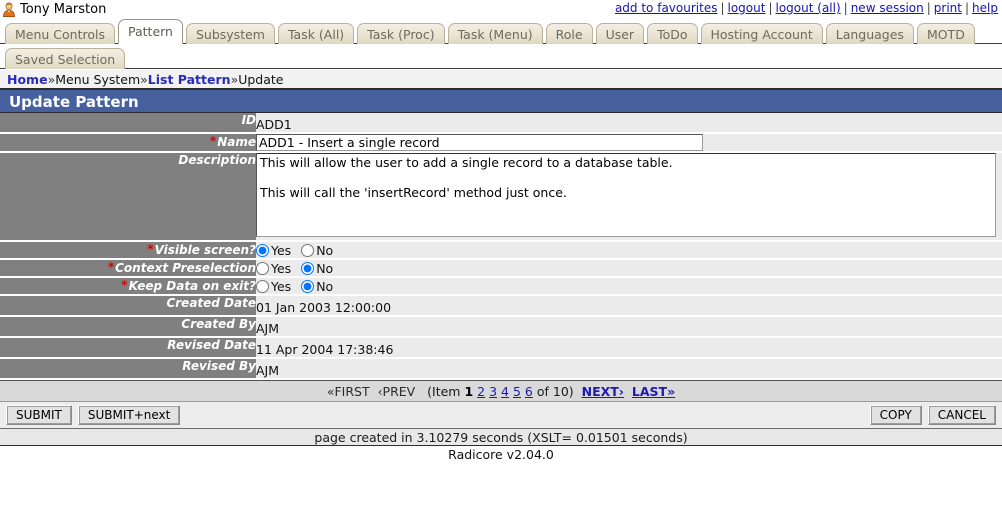 Image resolution: width=1002 pixels, height=505 pixels. What do you see at coordinates (128, 306) in the screenshot?
I see `label-created-date: Created Date` at bounding box center [128, 306].